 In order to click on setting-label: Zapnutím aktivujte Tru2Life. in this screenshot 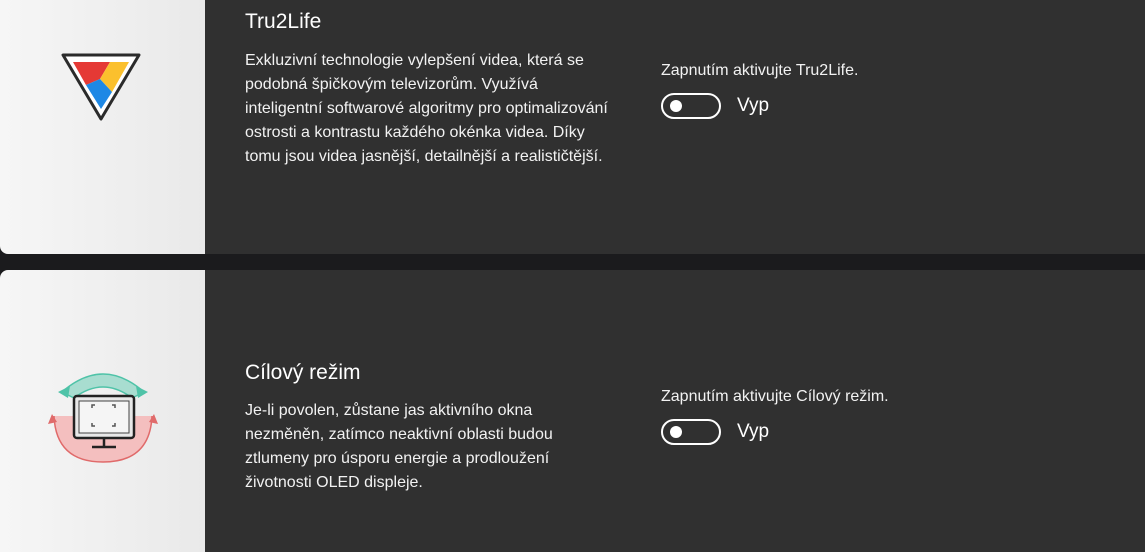, I will do `click(760, 70)`.